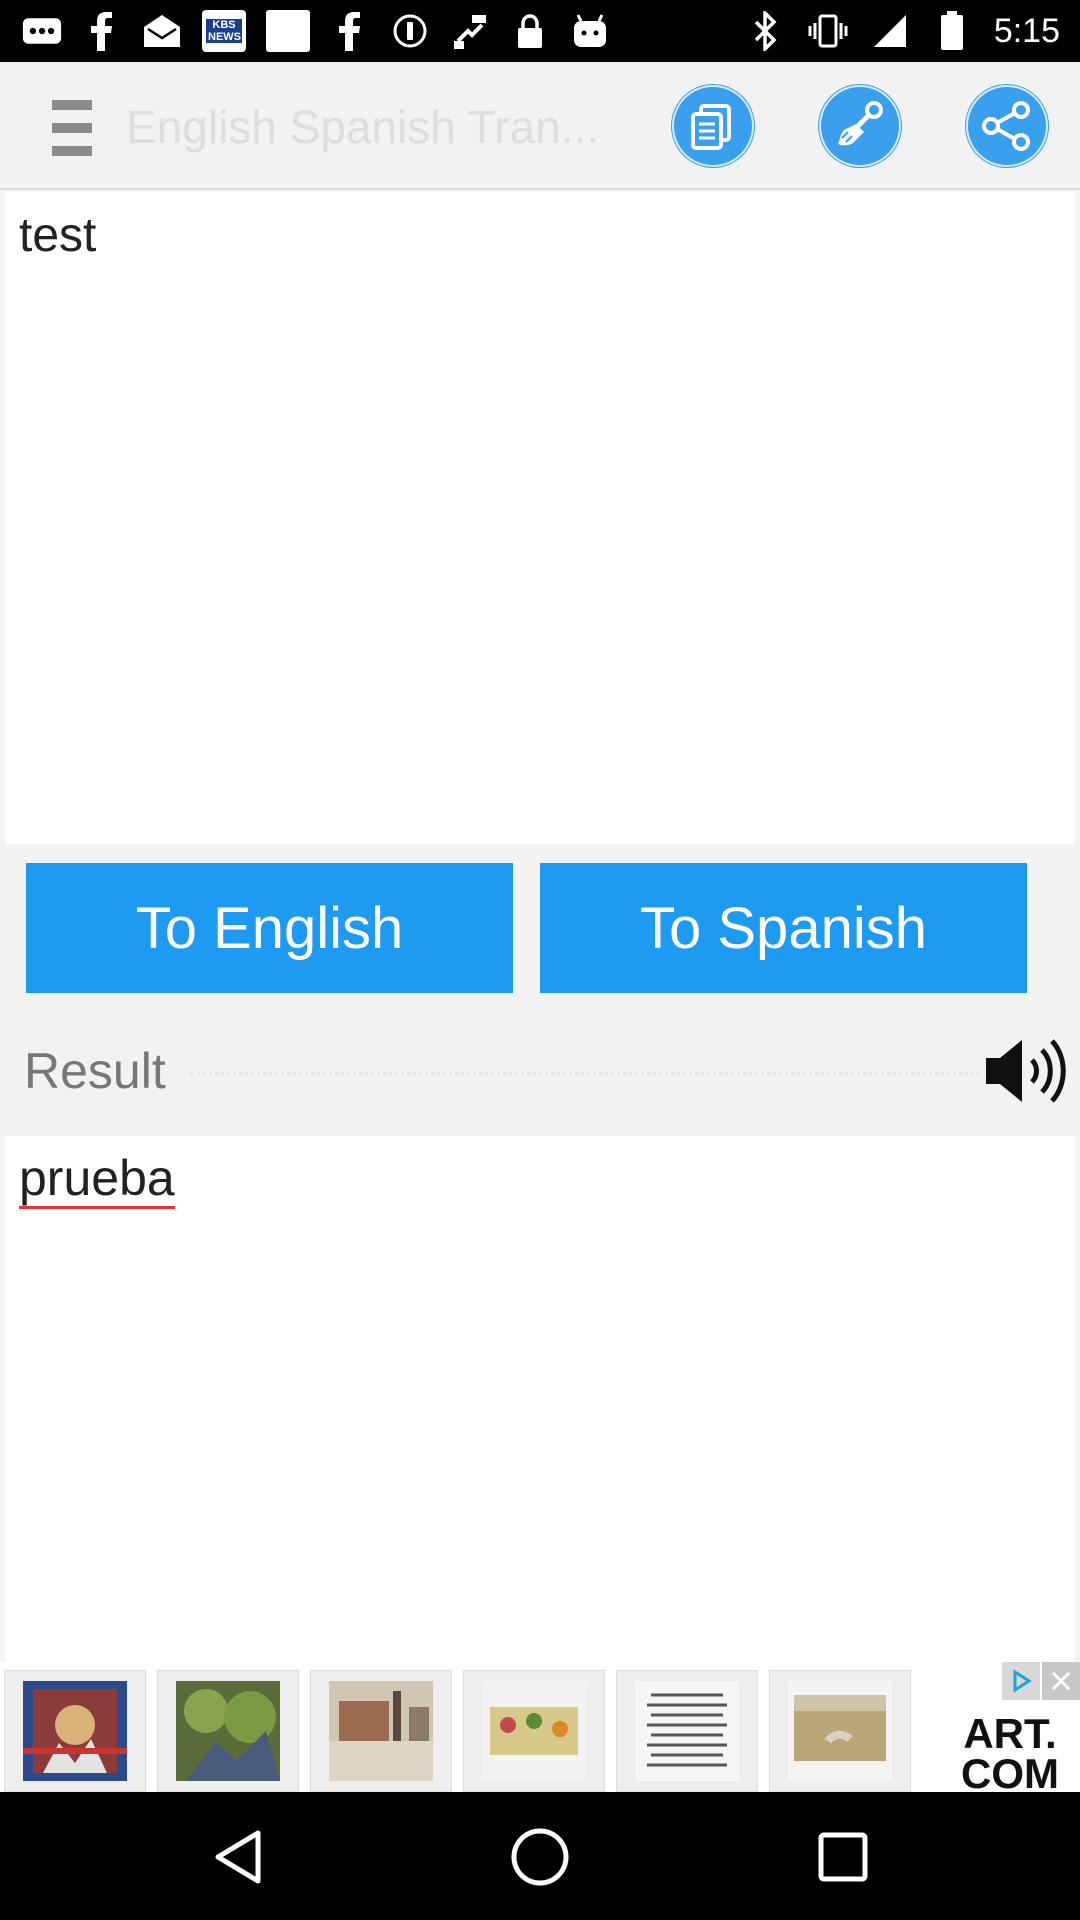 This screenshot has height=1920, width=1080. I want to click on result-label: Result, so click(95, 1071).